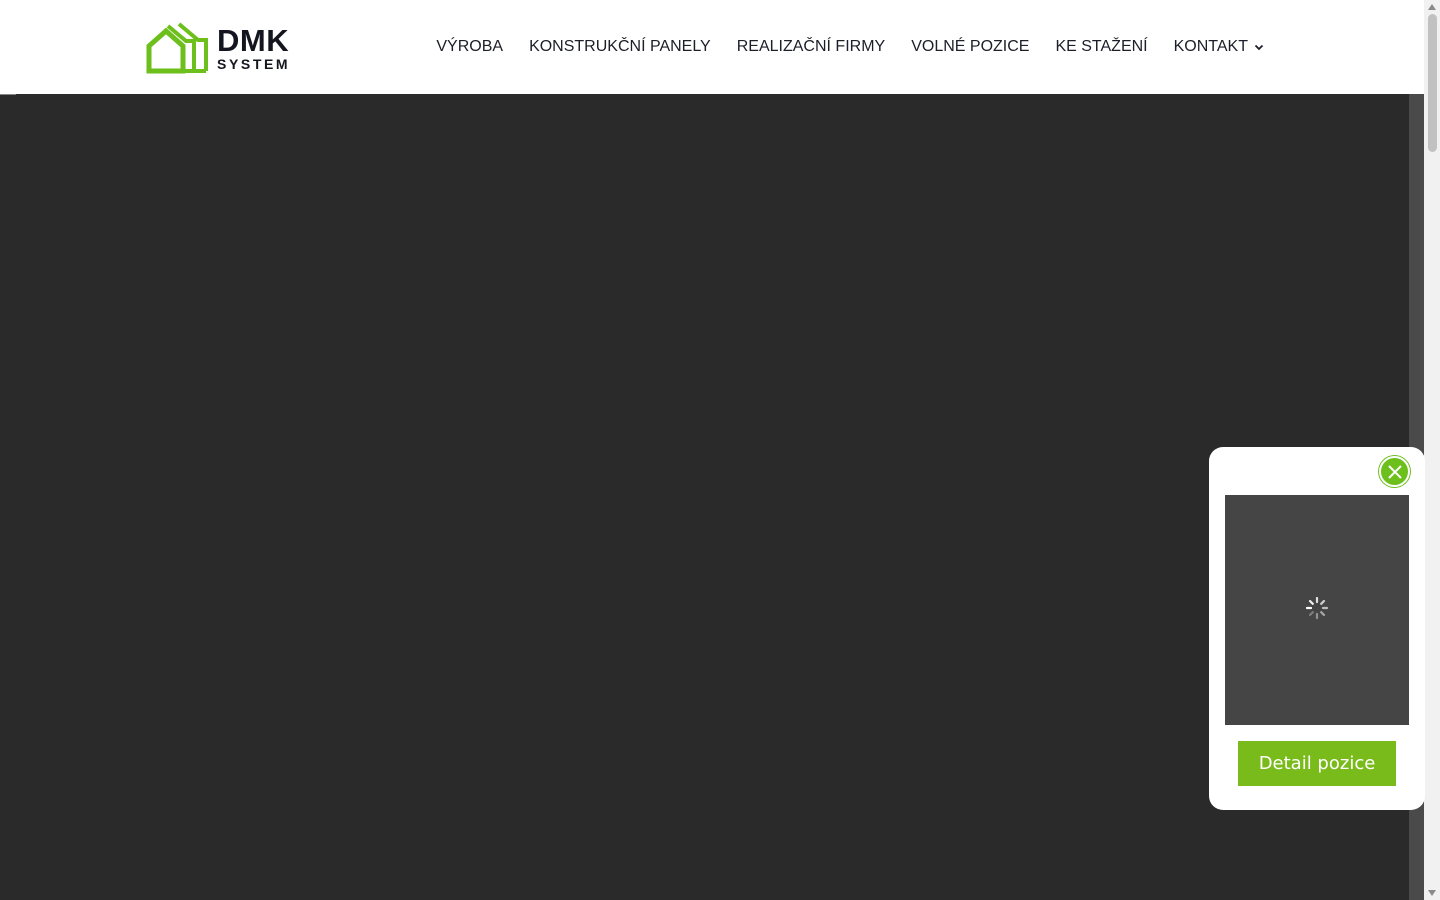  I want to click on scrollbar-thumb, so click(1432, 83).